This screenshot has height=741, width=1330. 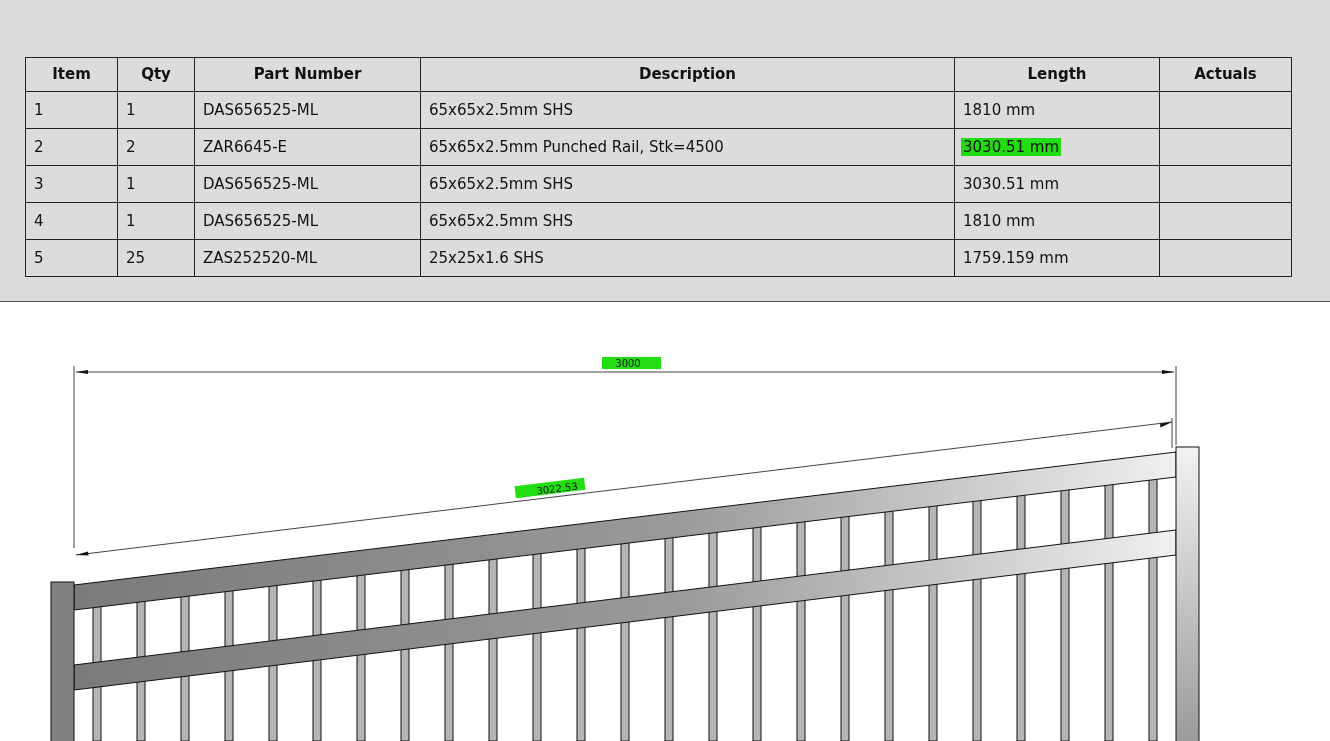 What do you see at coordinates (39, 220) in the screenshot?
I see `table-cell: 4` at bounding box center [39, 220].